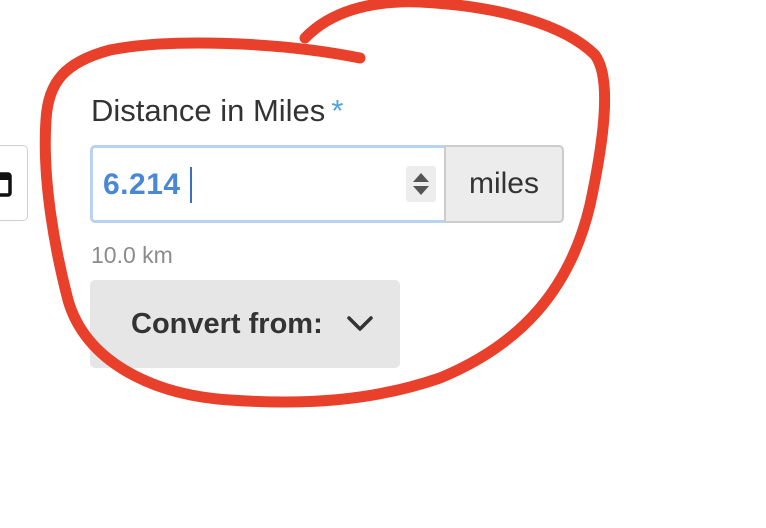  Describe the element at coordinates (227, 323) in the screenshot. I see `convert-from-label: Convert from:` at that location.